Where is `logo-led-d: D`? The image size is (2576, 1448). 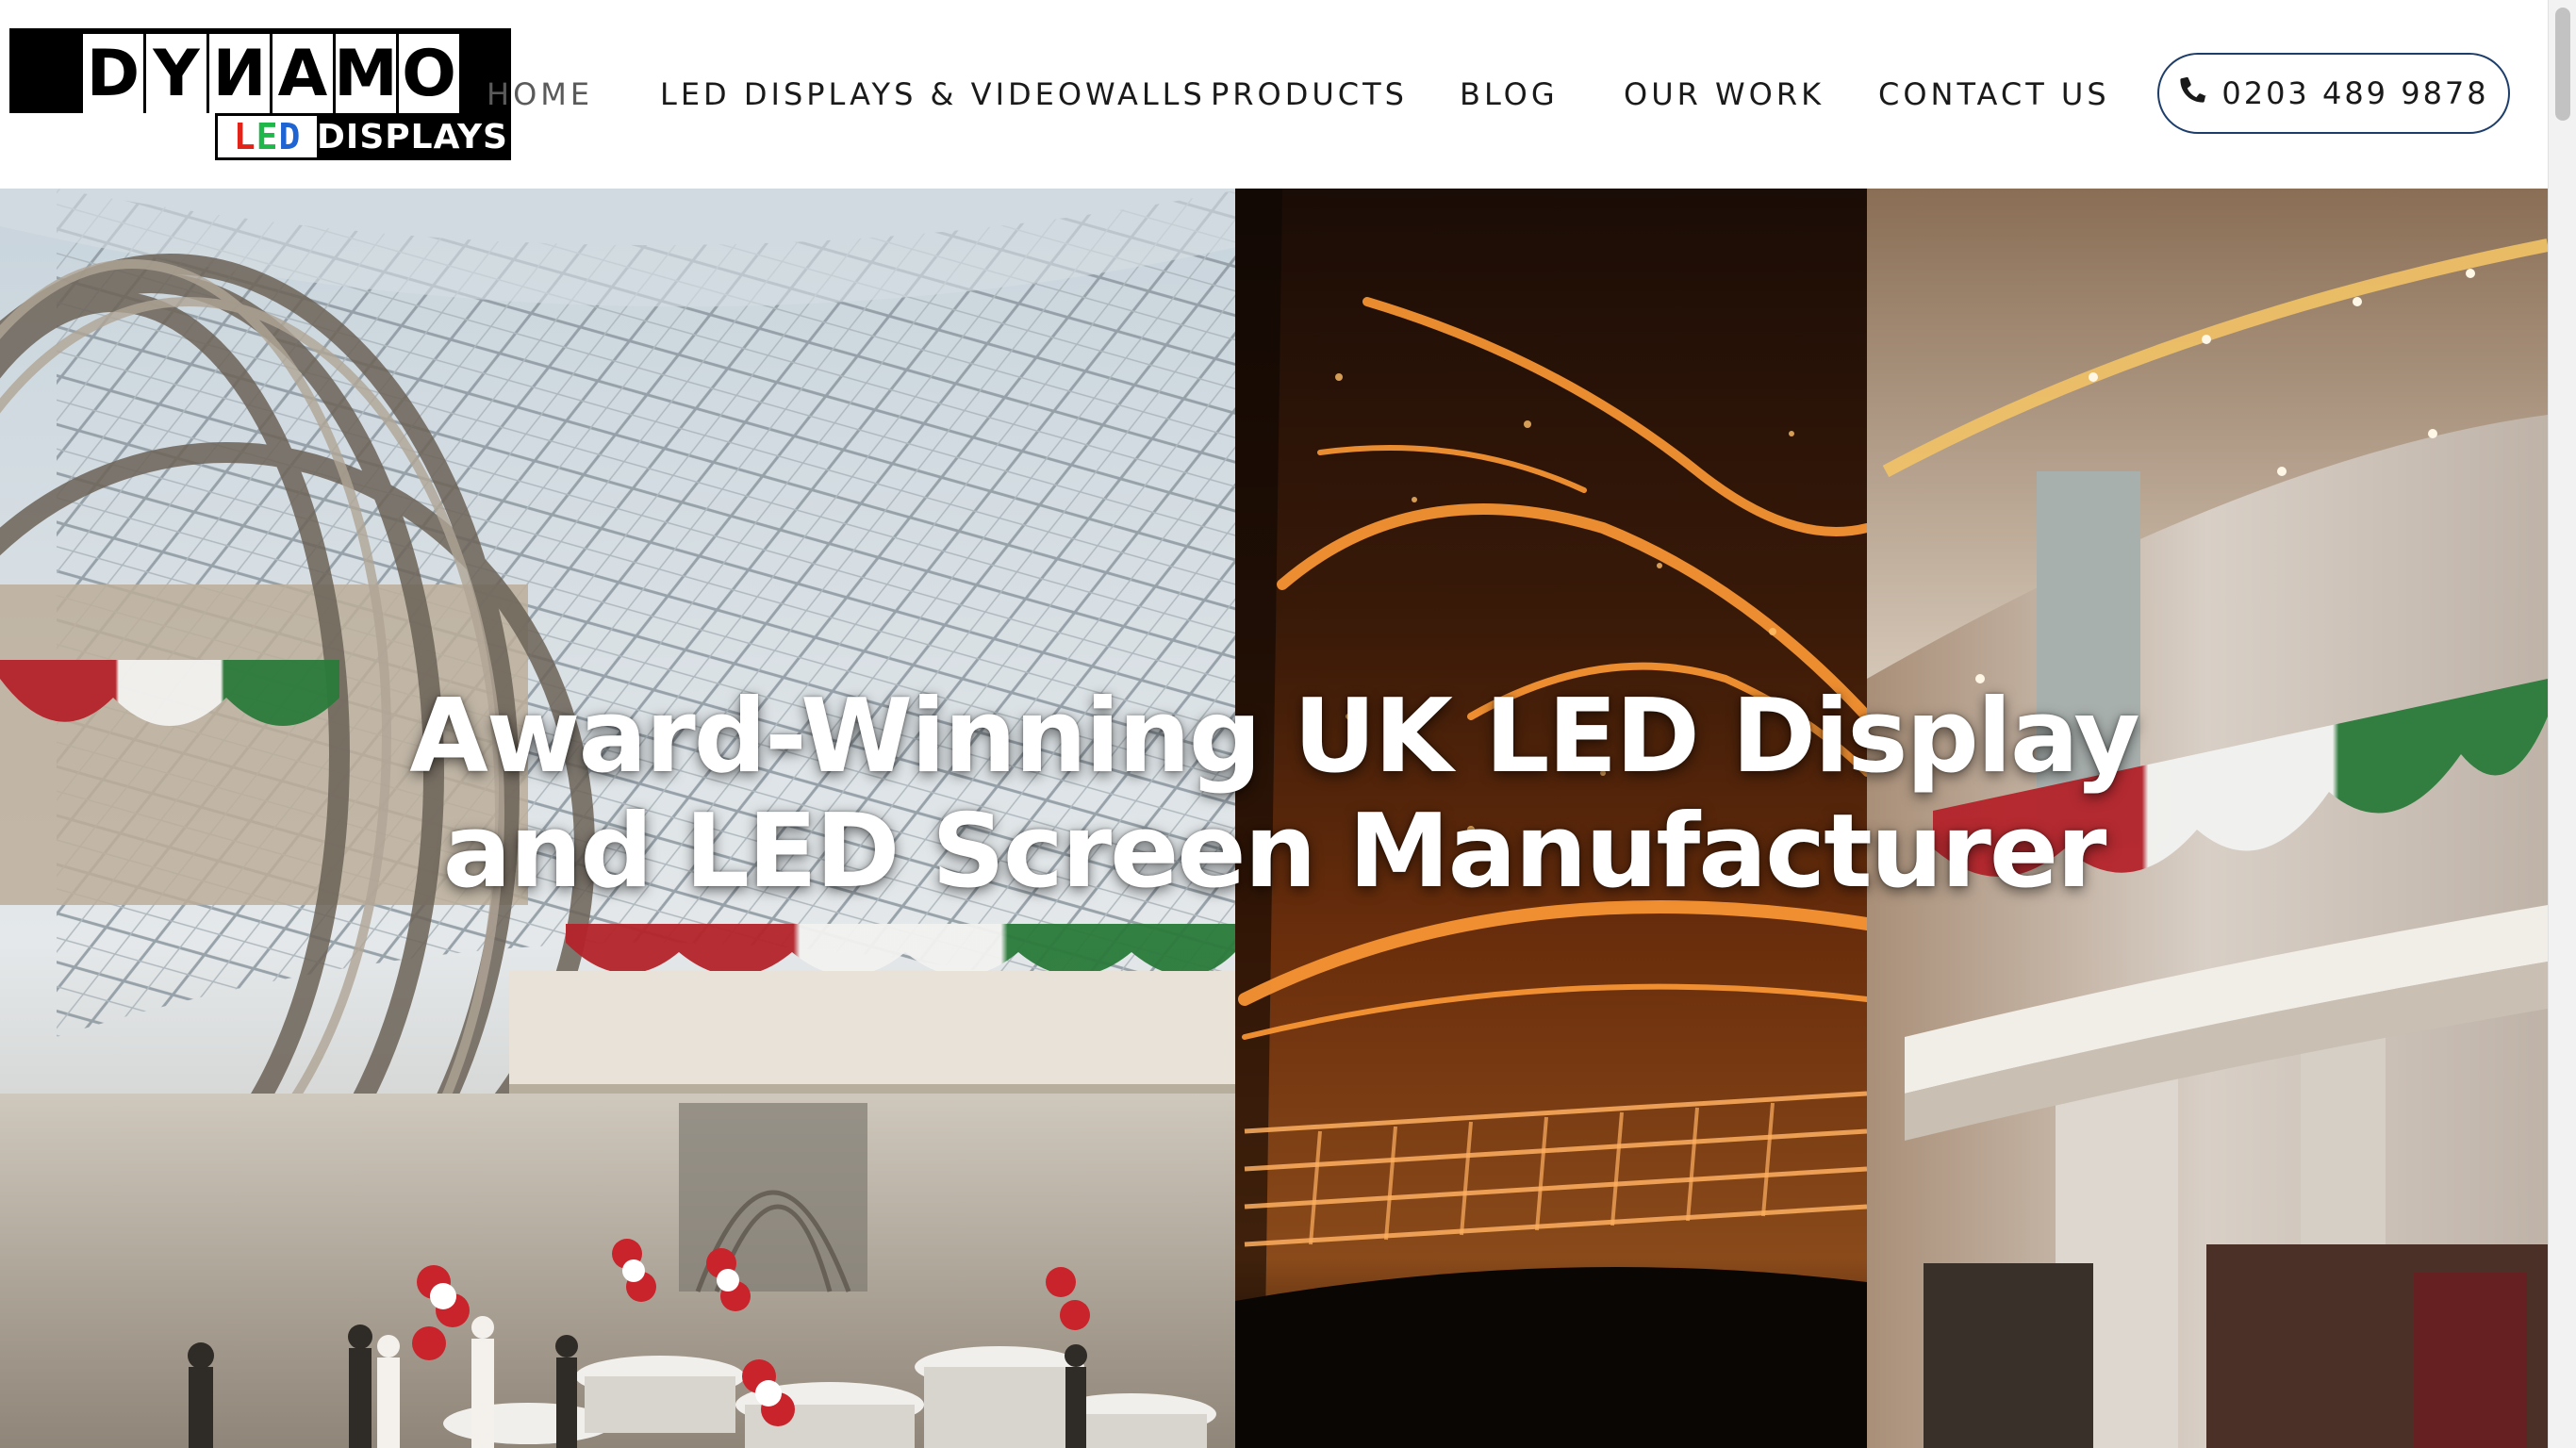
logo-led-d: D is located at coordinates (290, 136).